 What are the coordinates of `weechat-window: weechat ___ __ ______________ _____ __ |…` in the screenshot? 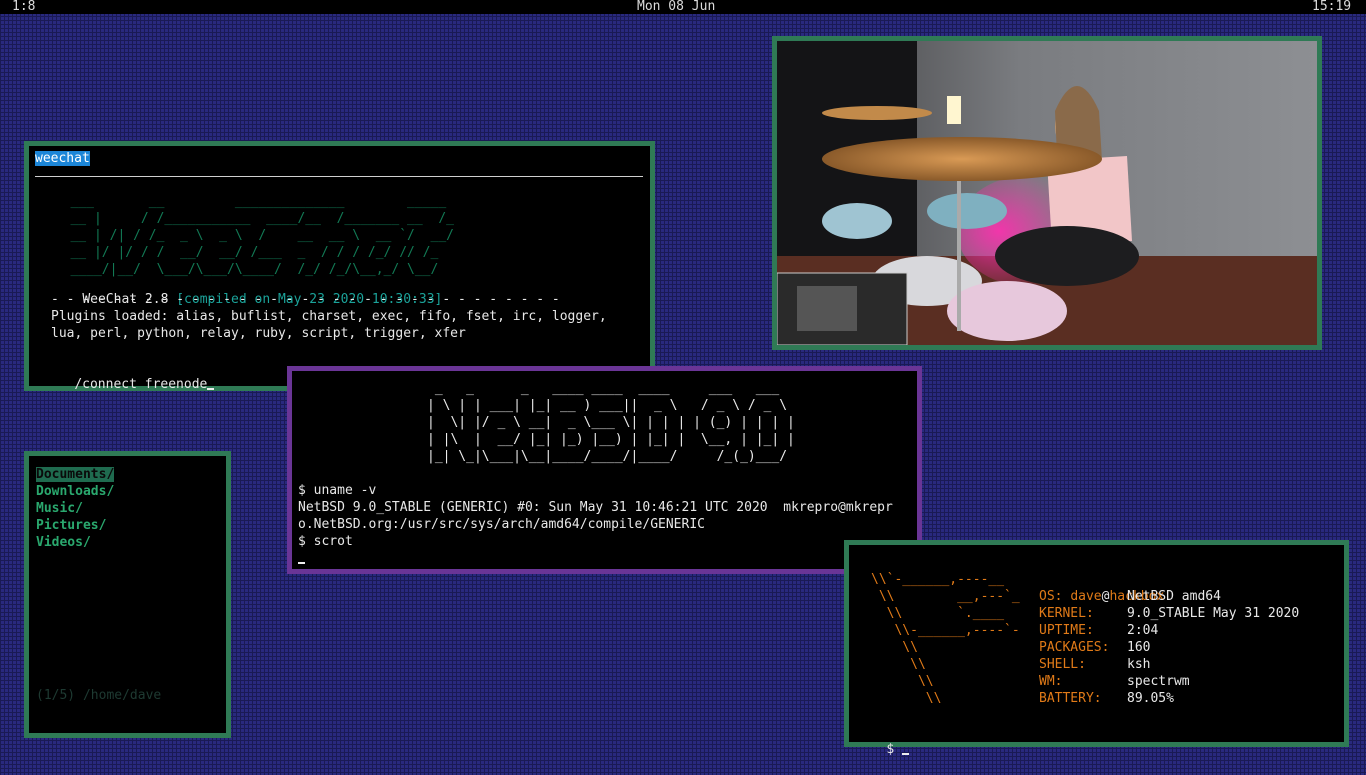 It's located at (339, 266).